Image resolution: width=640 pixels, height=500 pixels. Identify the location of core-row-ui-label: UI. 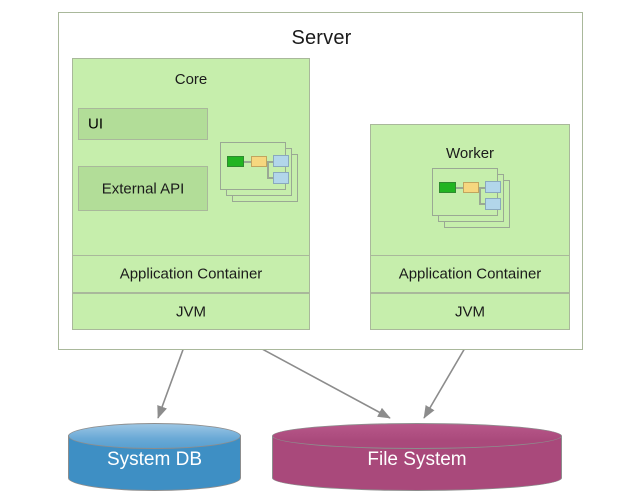
(95, 124).